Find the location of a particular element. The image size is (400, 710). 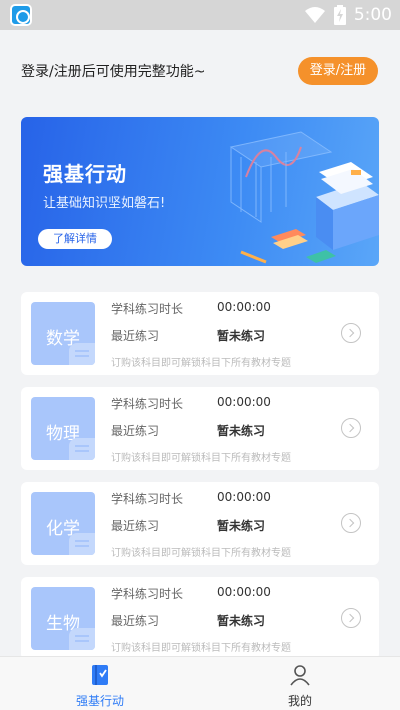

subject-tile: 生物 is located at coordinates (63, 618).